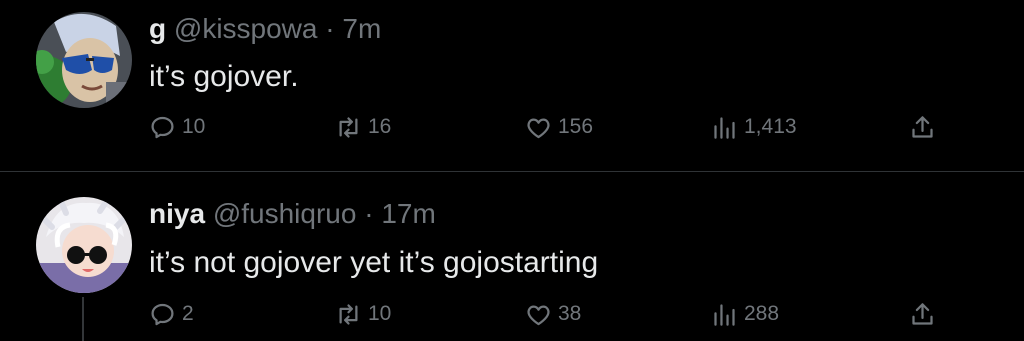 The height and width of the screenshot is (341, 1024). What do you see at coordinates (363, 314) in the screenshot?
I see `retweet-button: 10` at bounding box center [363, 314].